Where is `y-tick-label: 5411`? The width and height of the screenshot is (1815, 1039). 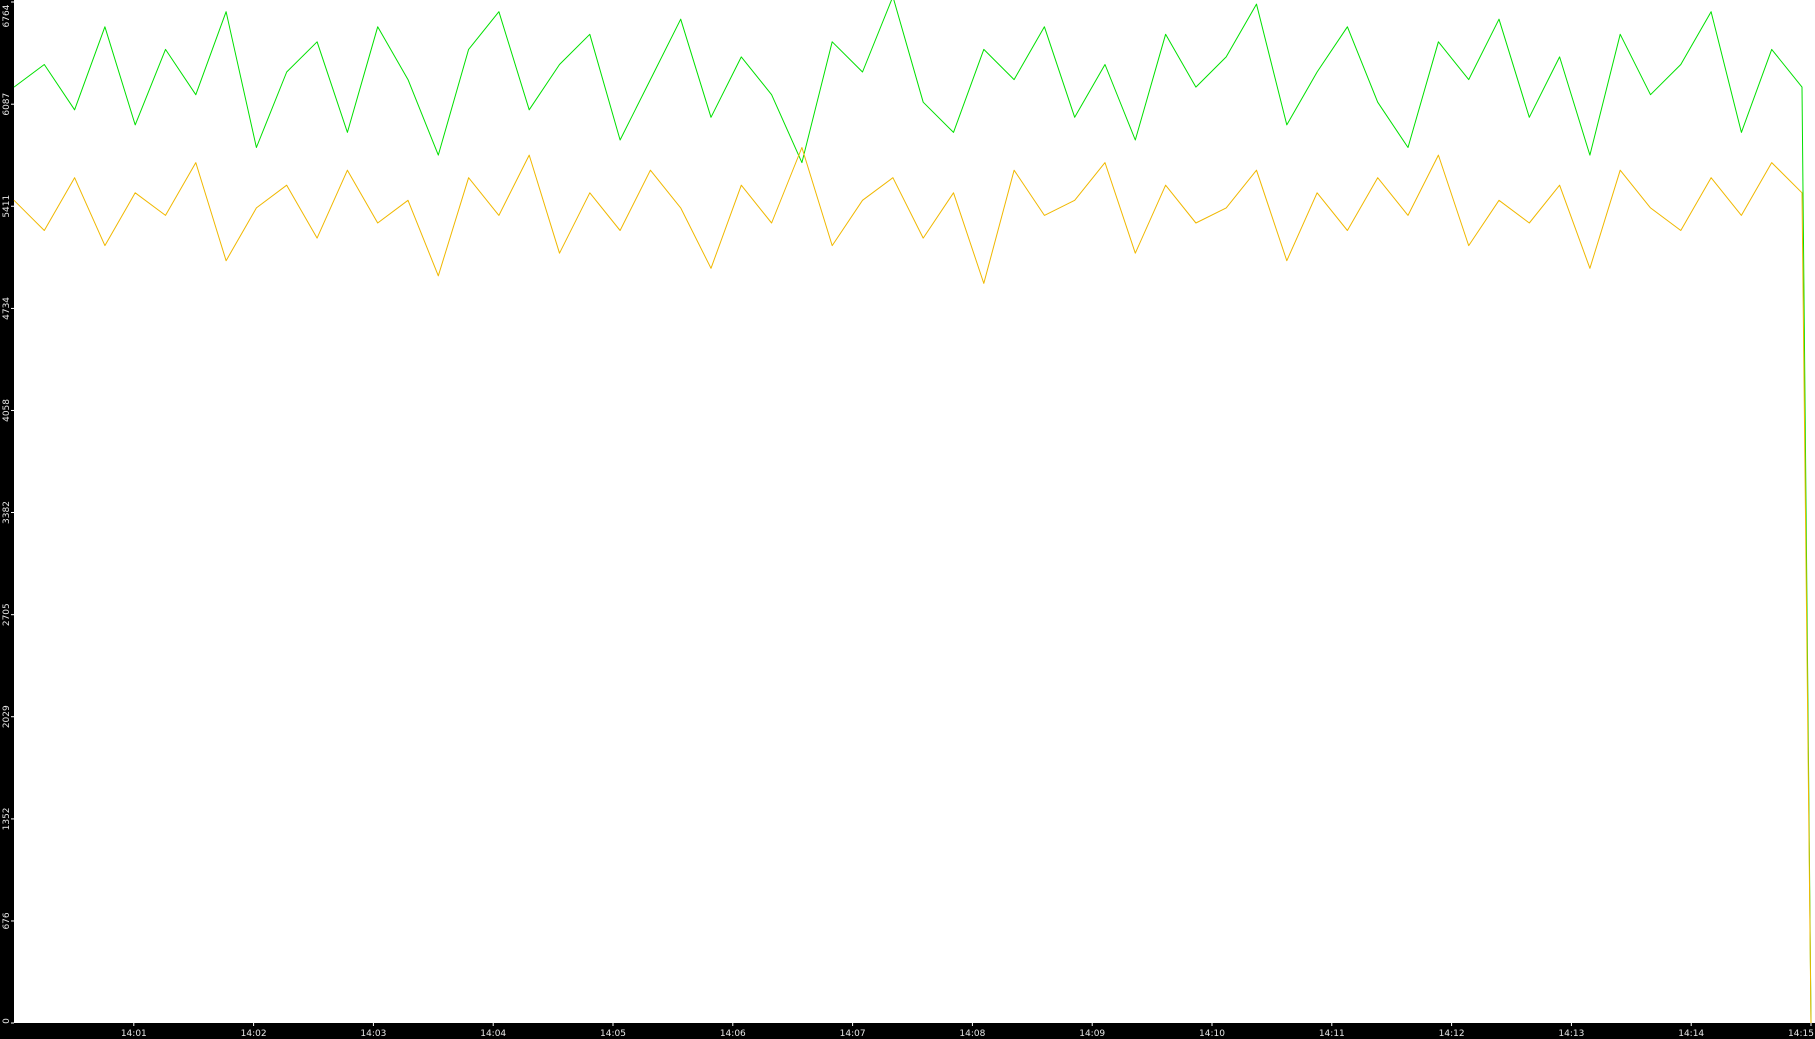 y-tick-label: 5411 is located at coordinates (7, 206).